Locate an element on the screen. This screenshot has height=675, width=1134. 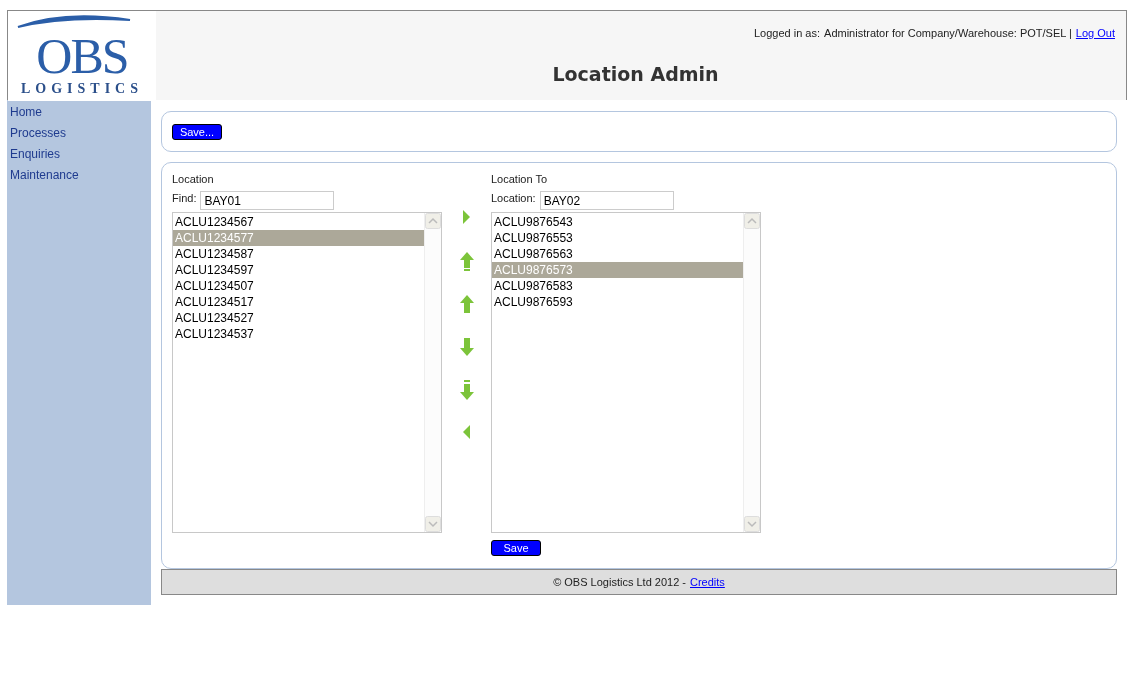
find-field: BAY01 is located at coordinates (267, 200).